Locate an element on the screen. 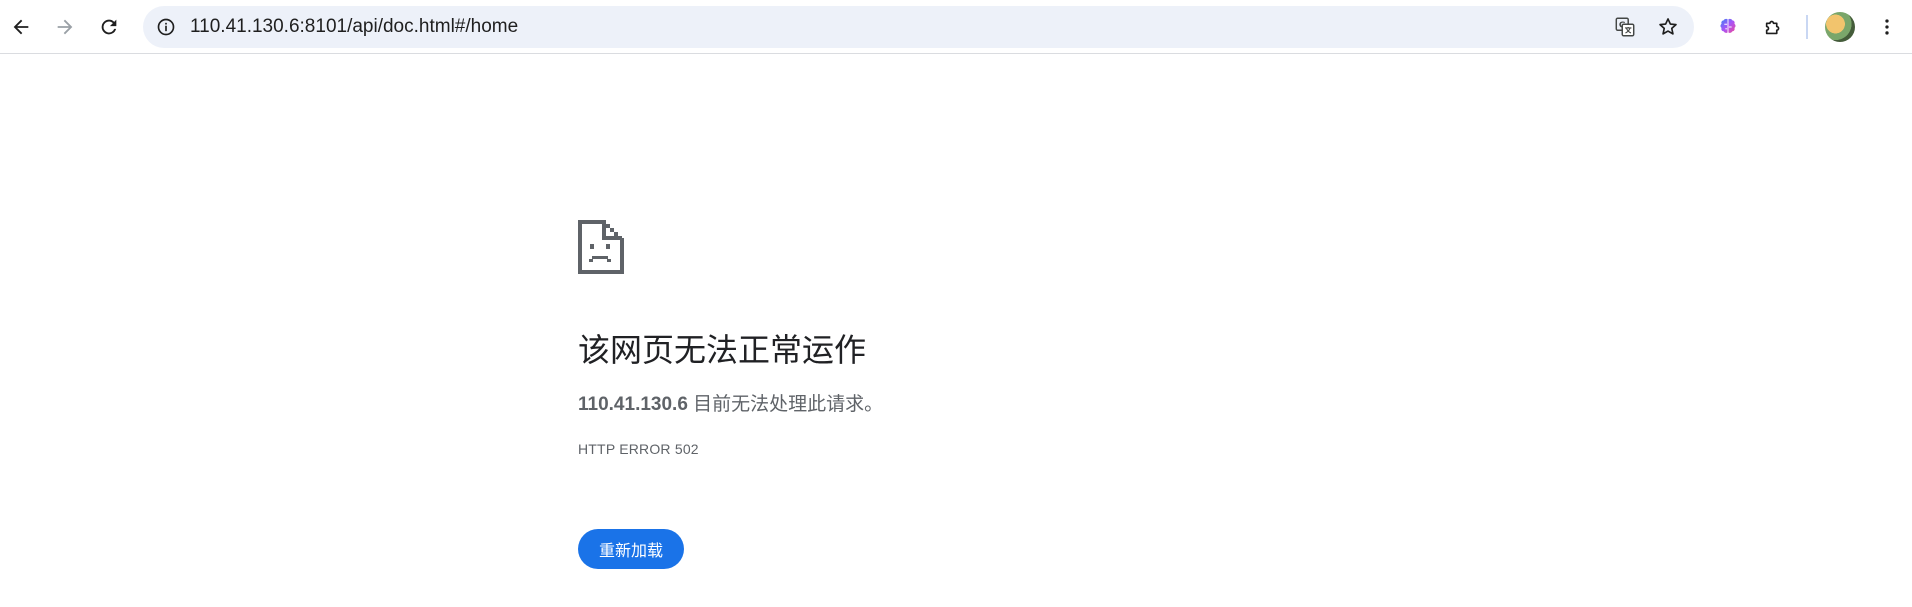 The width and height of the screenshot is (1912, 607). translate-icon: G is located at coordinates (1625, 27).